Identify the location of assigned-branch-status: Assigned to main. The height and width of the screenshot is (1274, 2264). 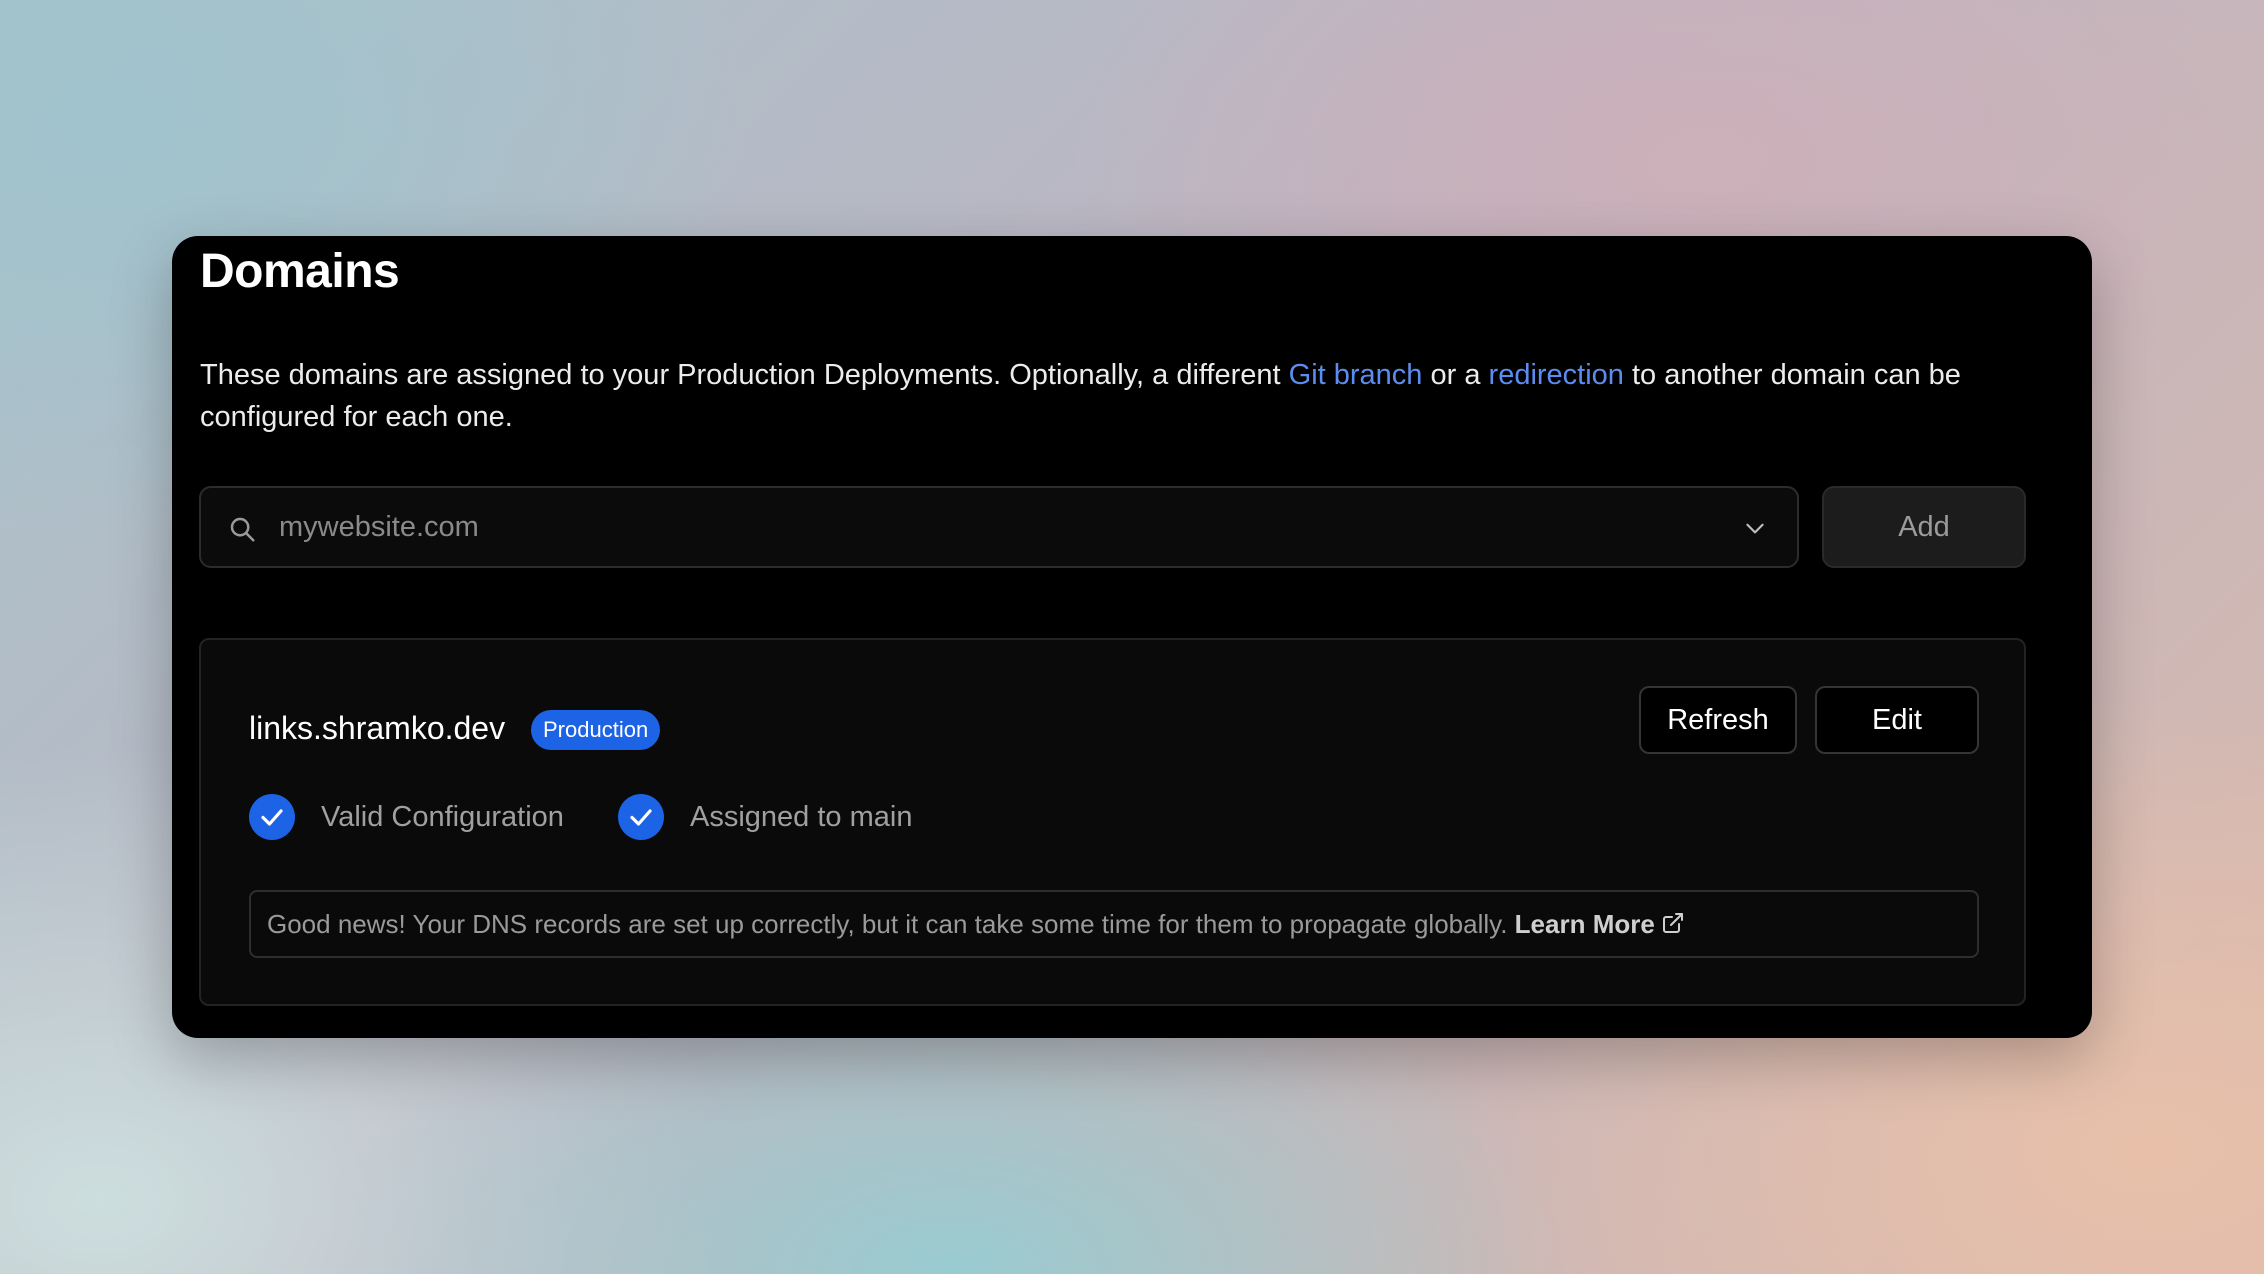
(783, 817).